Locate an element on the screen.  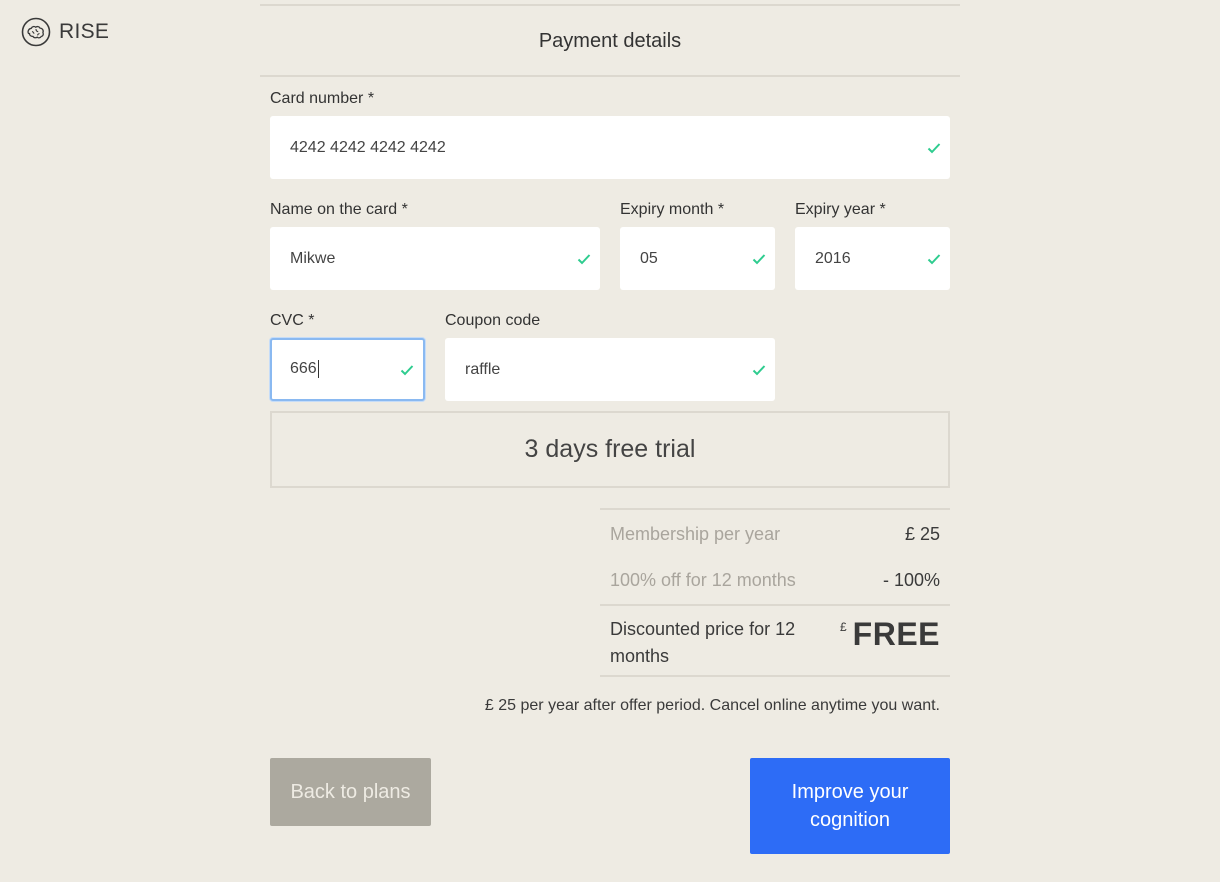
page-title: Payment details is located at coordinates (610, 41).